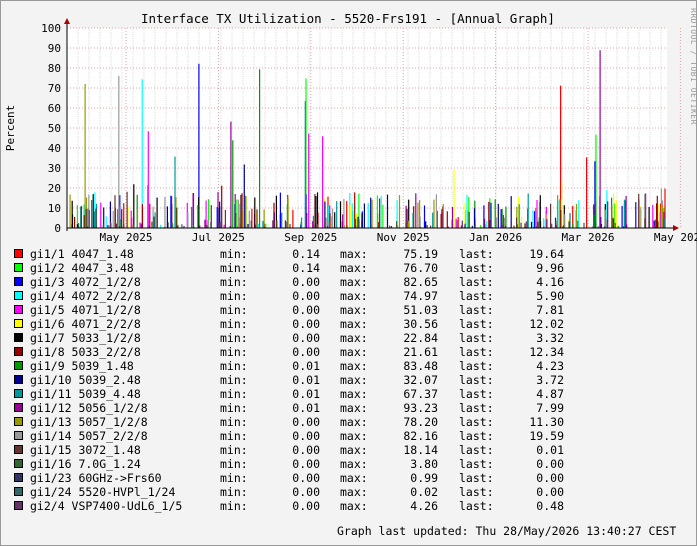 This screenshot has height=546, width=697. Describe the element at coordinates (550, 408) in the screenshot. I see `legend-last-value: 7.99` at that location.